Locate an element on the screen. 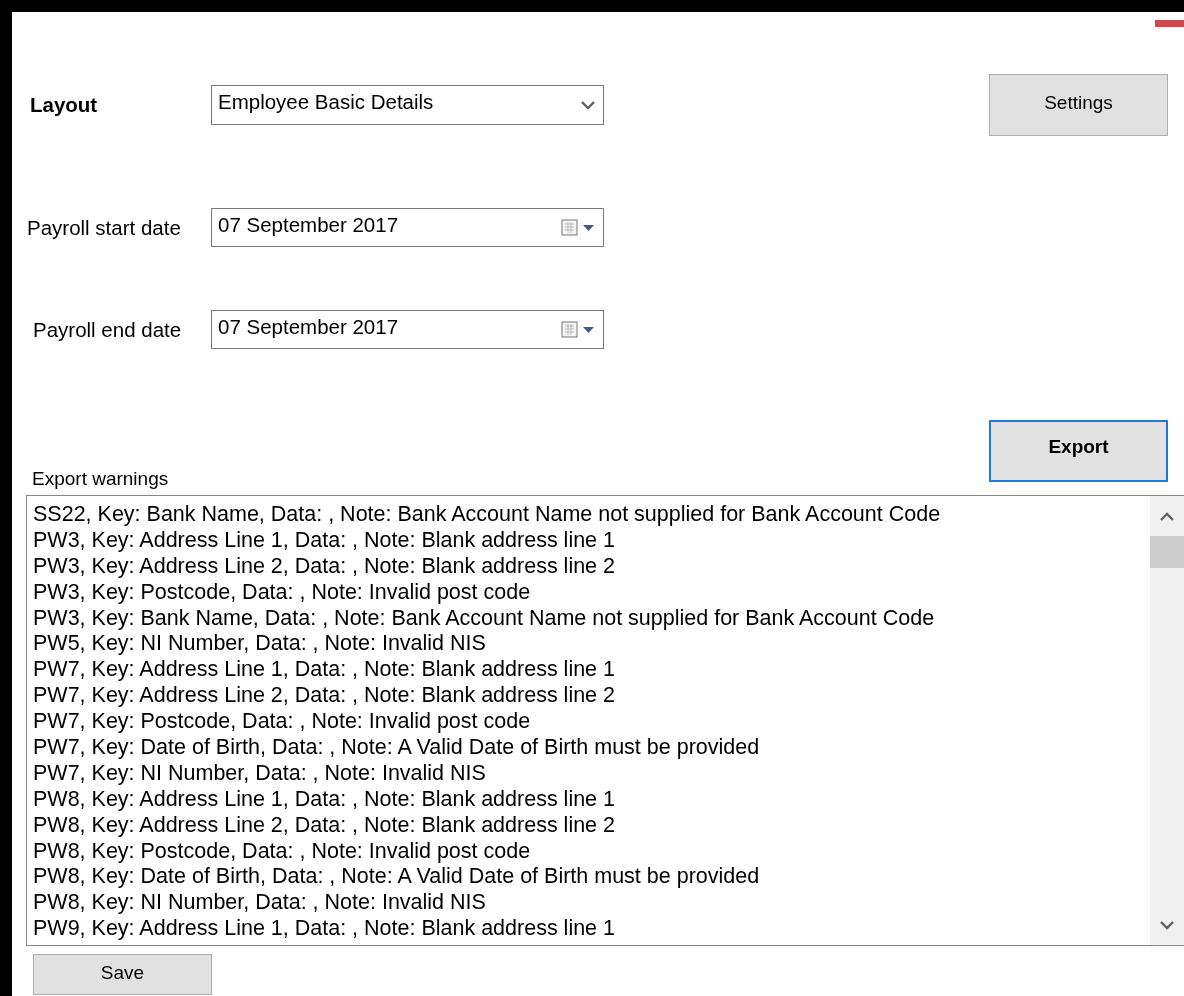 This screenshot has height=996, width=1184. settings-button: Settings is located at coordinates (1078, 105).